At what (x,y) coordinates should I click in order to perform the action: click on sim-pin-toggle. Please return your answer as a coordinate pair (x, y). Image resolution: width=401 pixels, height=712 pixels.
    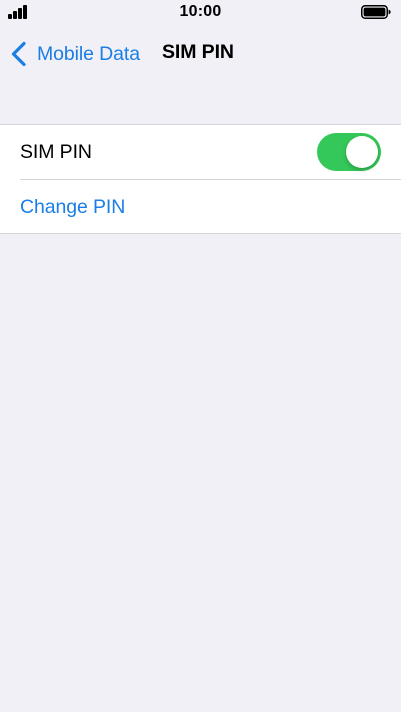
    Looking at the image, I should click on (349, 152).